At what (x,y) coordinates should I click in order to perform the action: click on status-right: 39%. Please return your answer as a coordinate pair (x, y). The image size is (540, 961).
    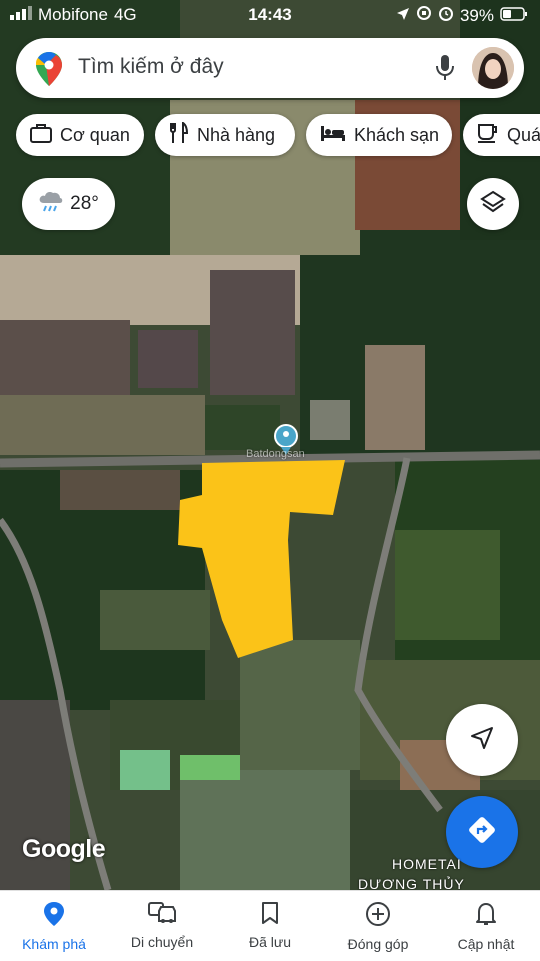
    Looking at the image, I should click on (462, 15).